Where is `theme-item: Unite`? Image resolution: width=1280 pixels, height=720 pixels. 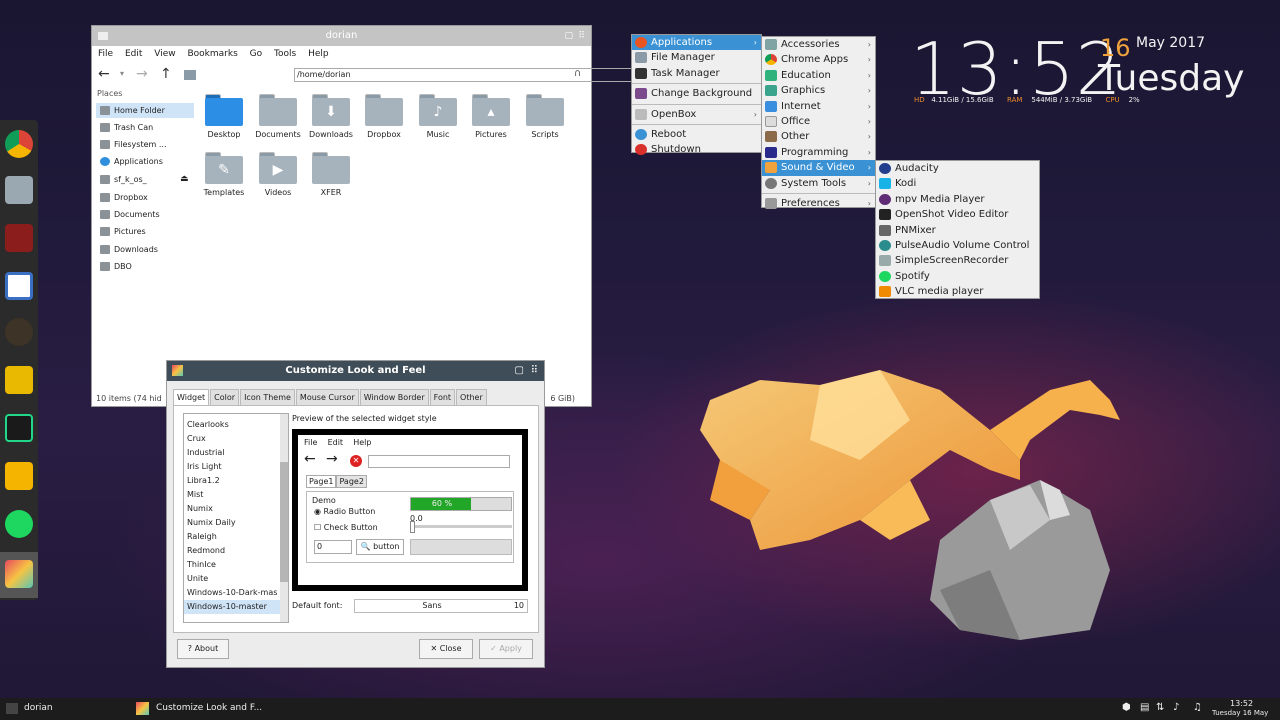
theme-item: Unite is located at coordinates (236, 579).